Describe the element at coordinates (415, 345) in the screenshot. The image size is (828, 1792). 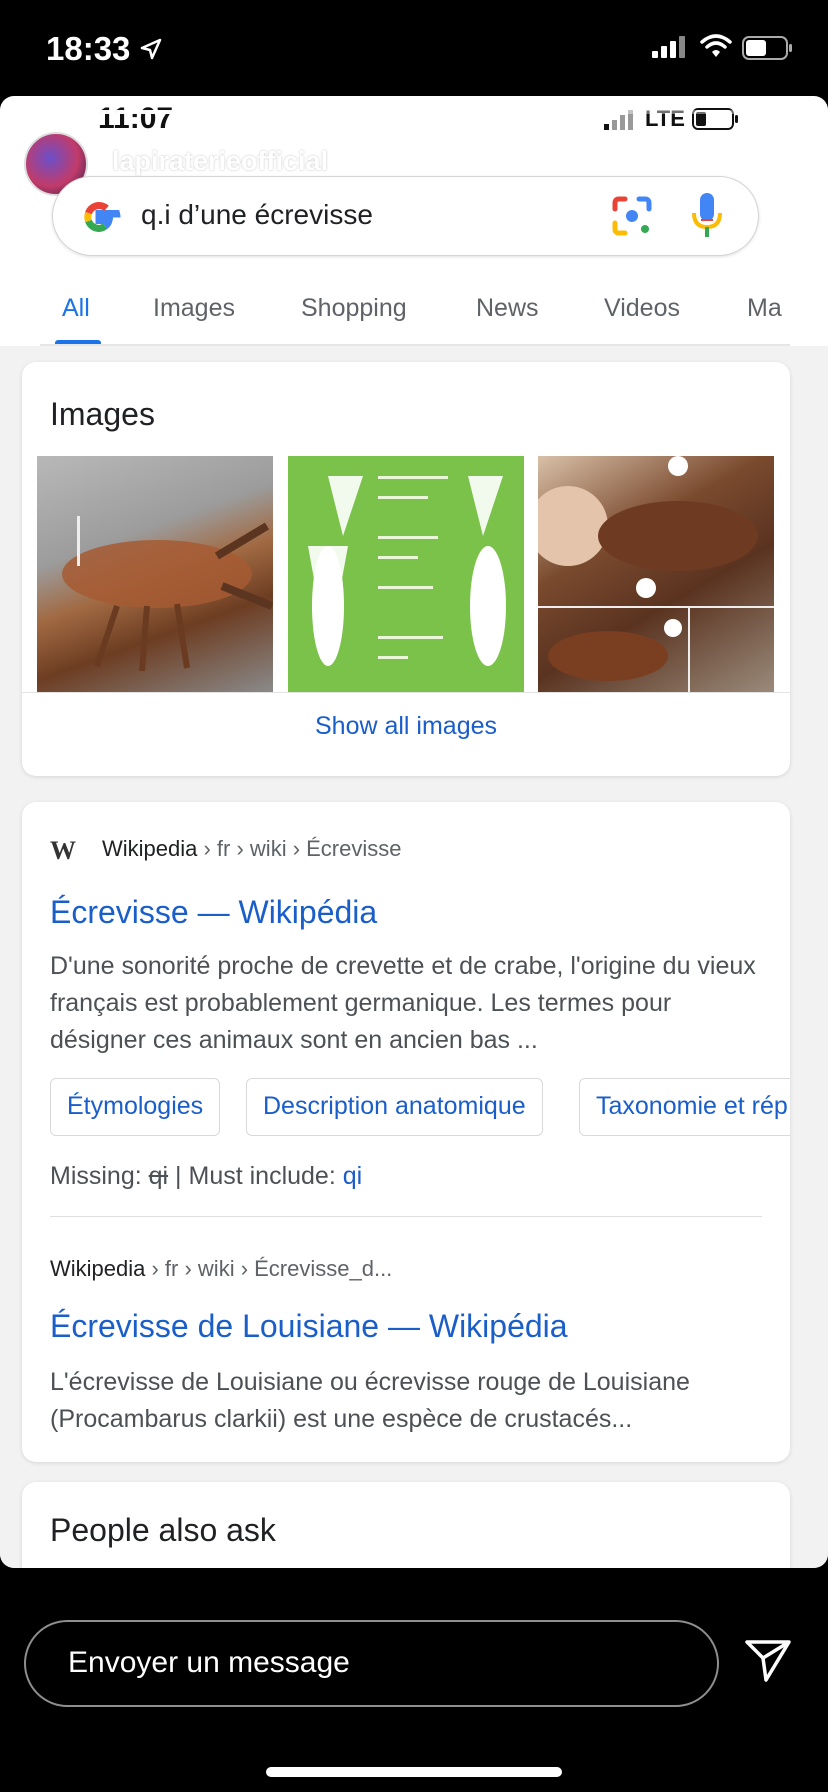
I see `tabs-divider` at that location.